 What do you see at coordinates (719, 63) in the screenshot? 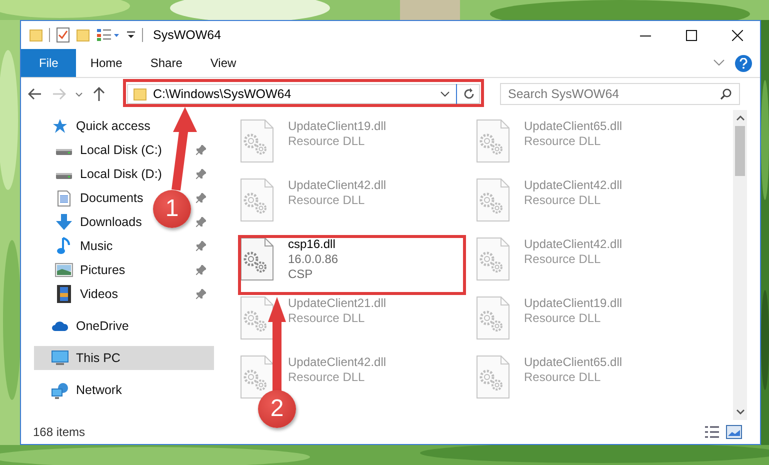
I see `expand-ribbon-icon` at bounding box center [719, 63].